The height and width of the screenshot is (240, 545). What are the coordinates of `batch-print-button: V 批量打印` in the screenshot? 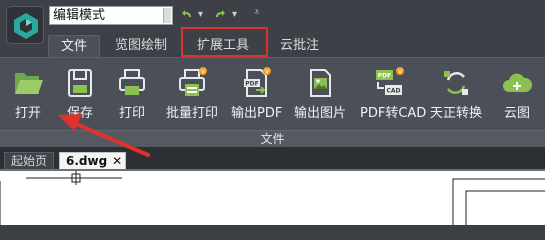 It's located at (192, 93).